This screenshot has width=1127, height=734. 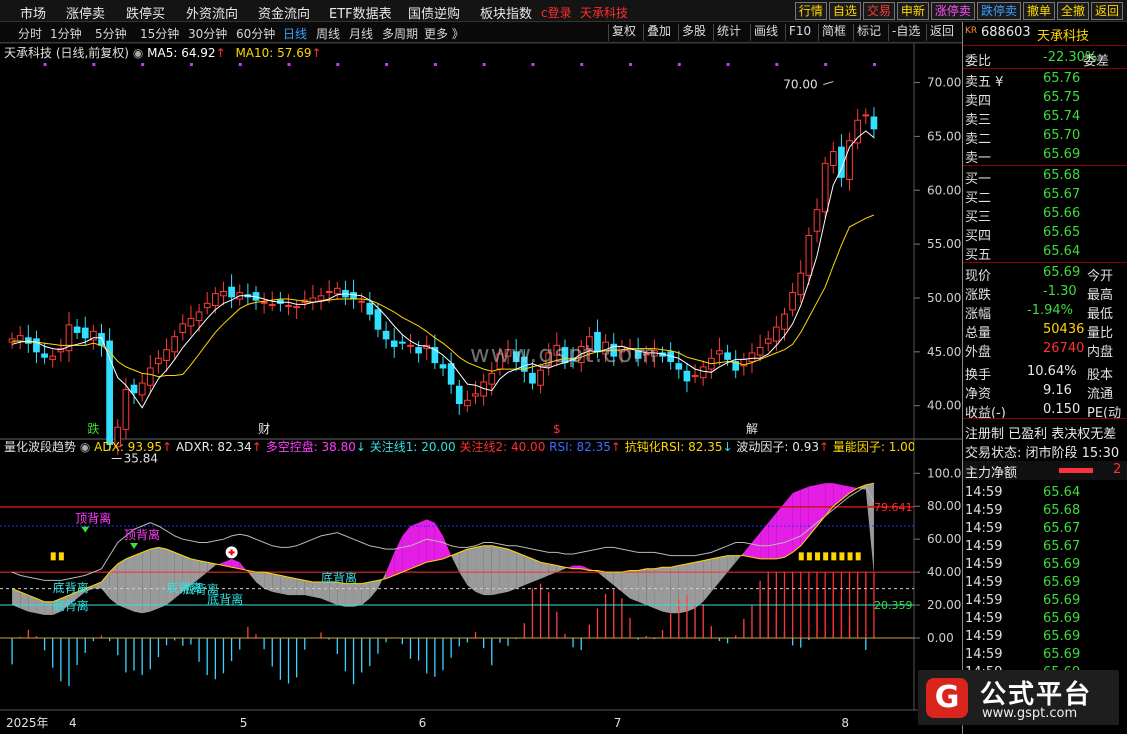 I want to click on btn-ipo: 申新, so click(x=912, y=11).